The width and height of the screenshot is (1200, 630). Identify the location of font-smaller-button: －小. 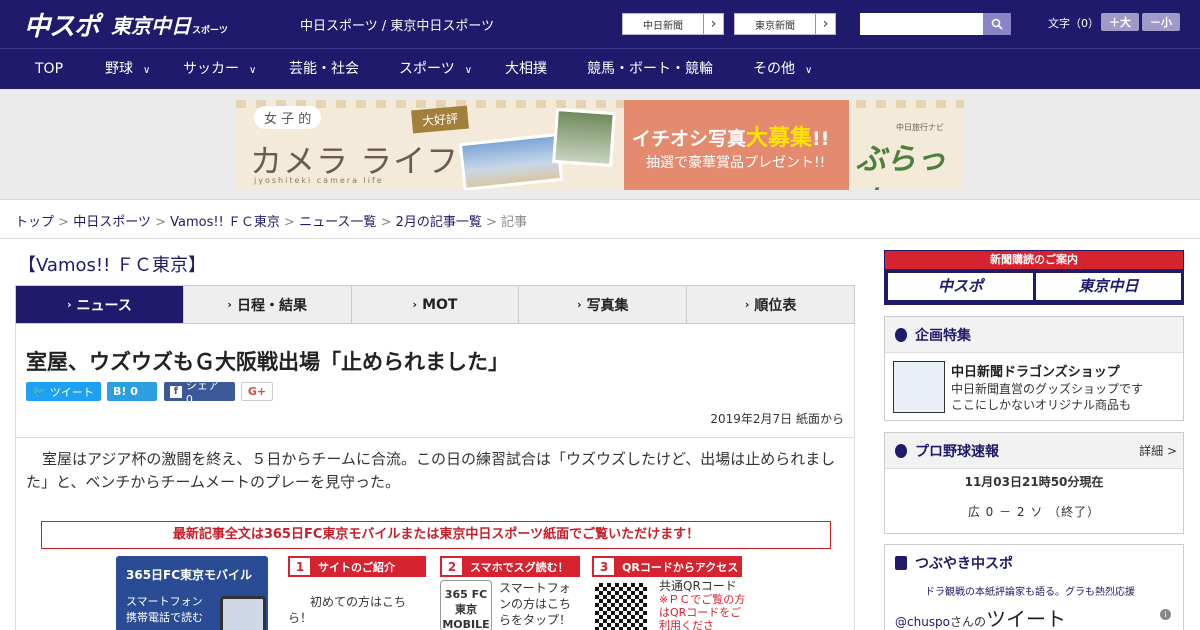
(1161, 22).